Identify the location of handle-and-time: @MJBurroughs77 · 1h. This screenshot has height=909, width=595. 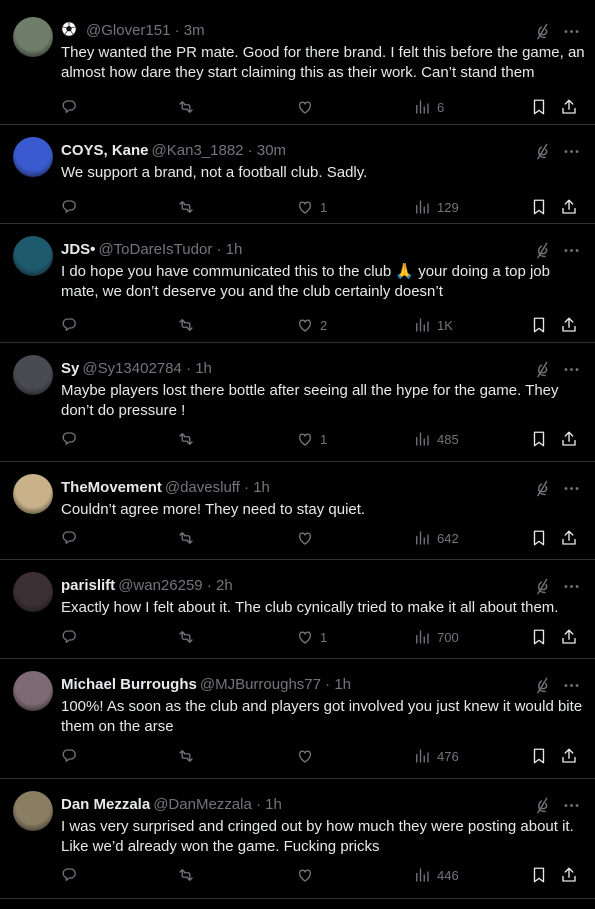
(275, 684).